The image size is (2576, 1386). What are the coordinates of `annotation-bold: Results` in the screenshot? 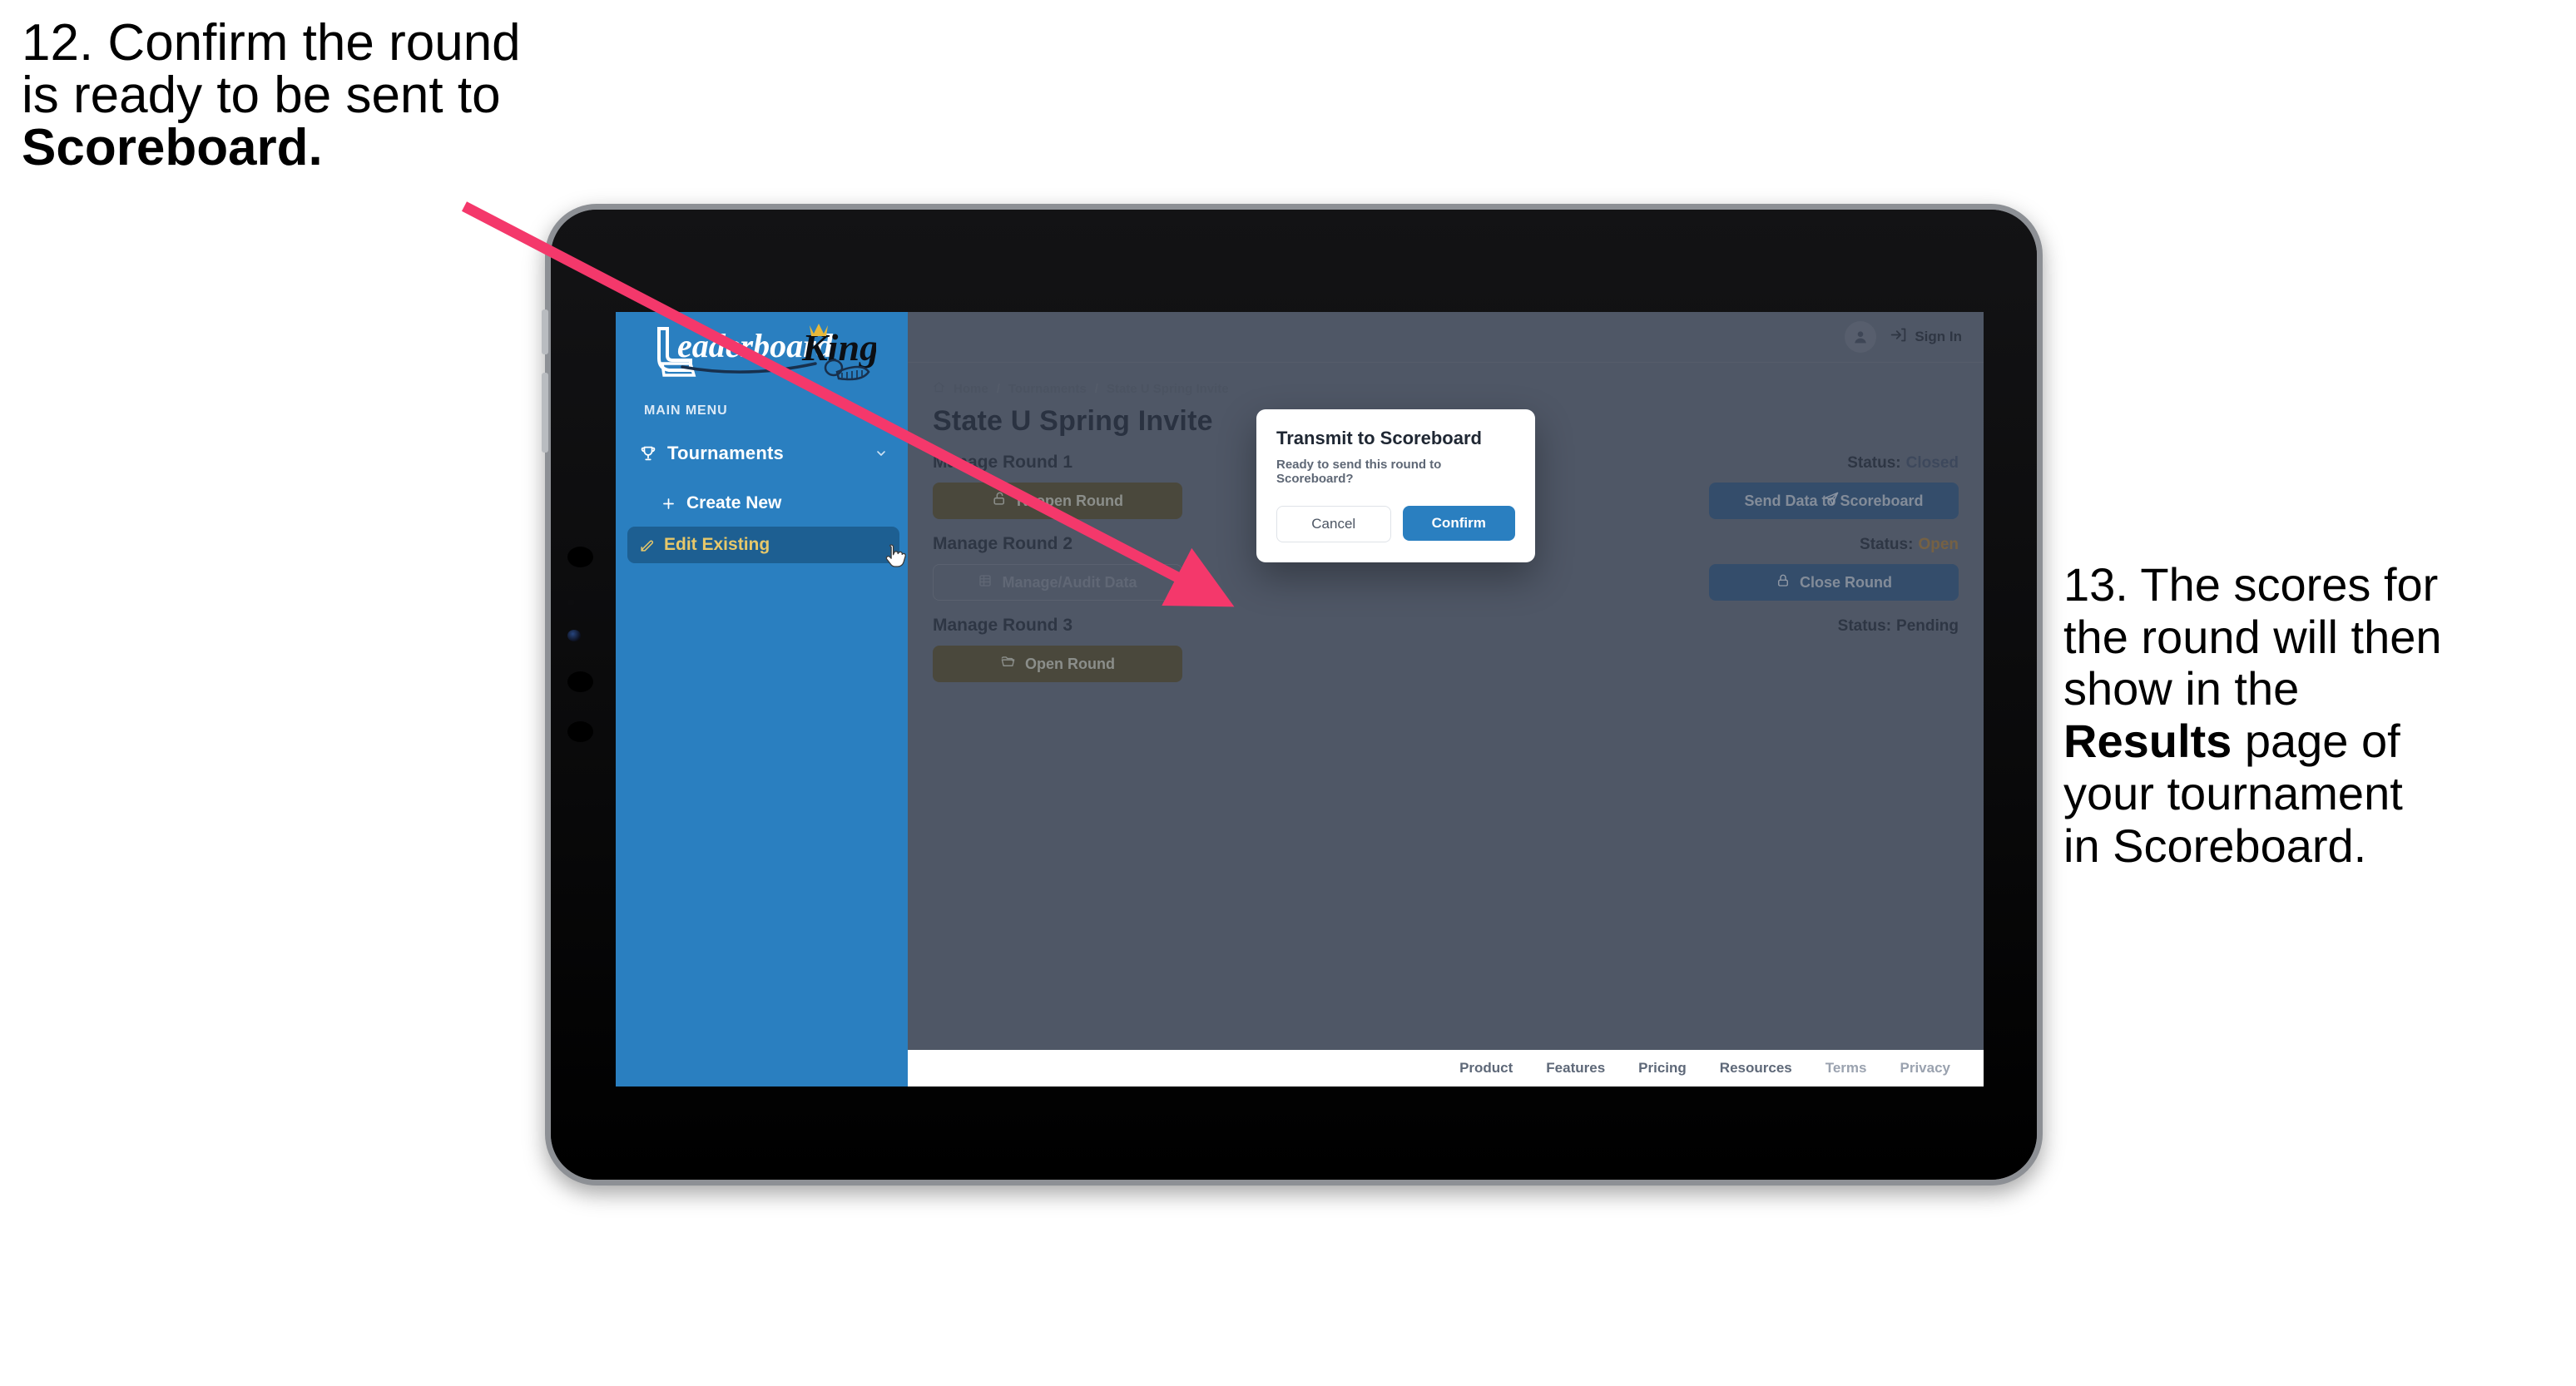 It's located at (2147, 741).